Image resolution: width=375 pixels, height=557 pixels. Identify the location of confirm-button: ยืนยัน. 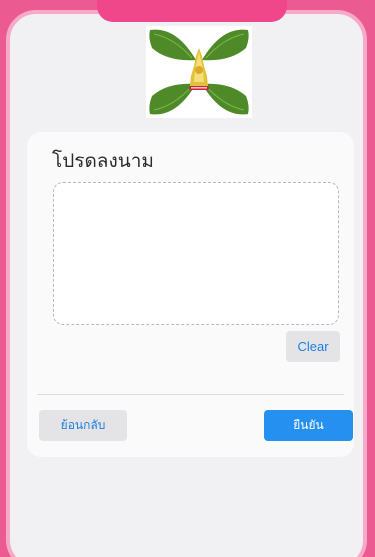
(308, 425).